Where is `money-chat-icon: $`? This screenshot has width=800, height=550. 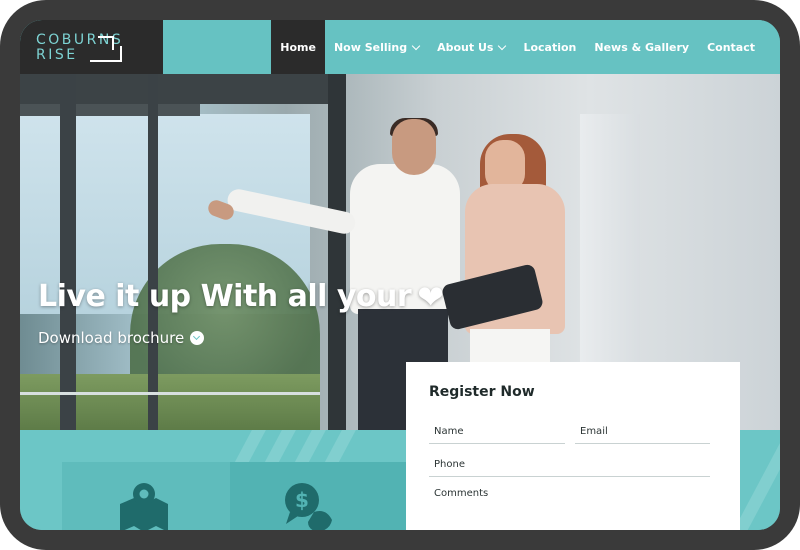
money-chat-icon: $ is located at coordinates (308, 506).